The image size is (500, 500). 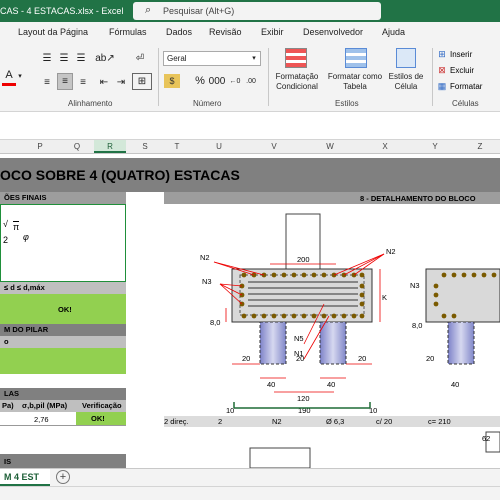 I want to click on section-header-bottom-text: IS, so click(x=8, y=461).